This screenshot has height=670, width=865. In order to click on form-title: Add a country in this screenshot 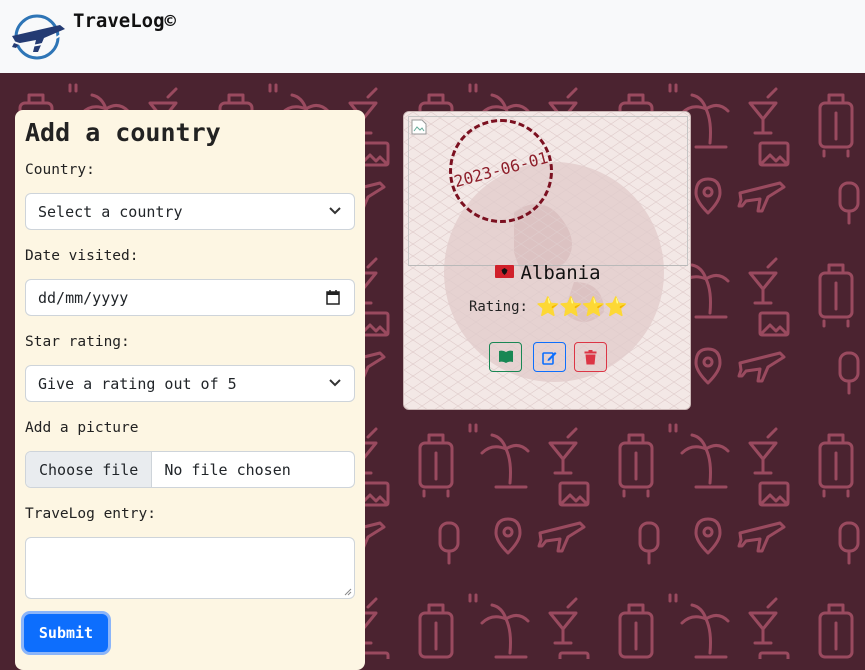, I will do `click(123, 132)`.